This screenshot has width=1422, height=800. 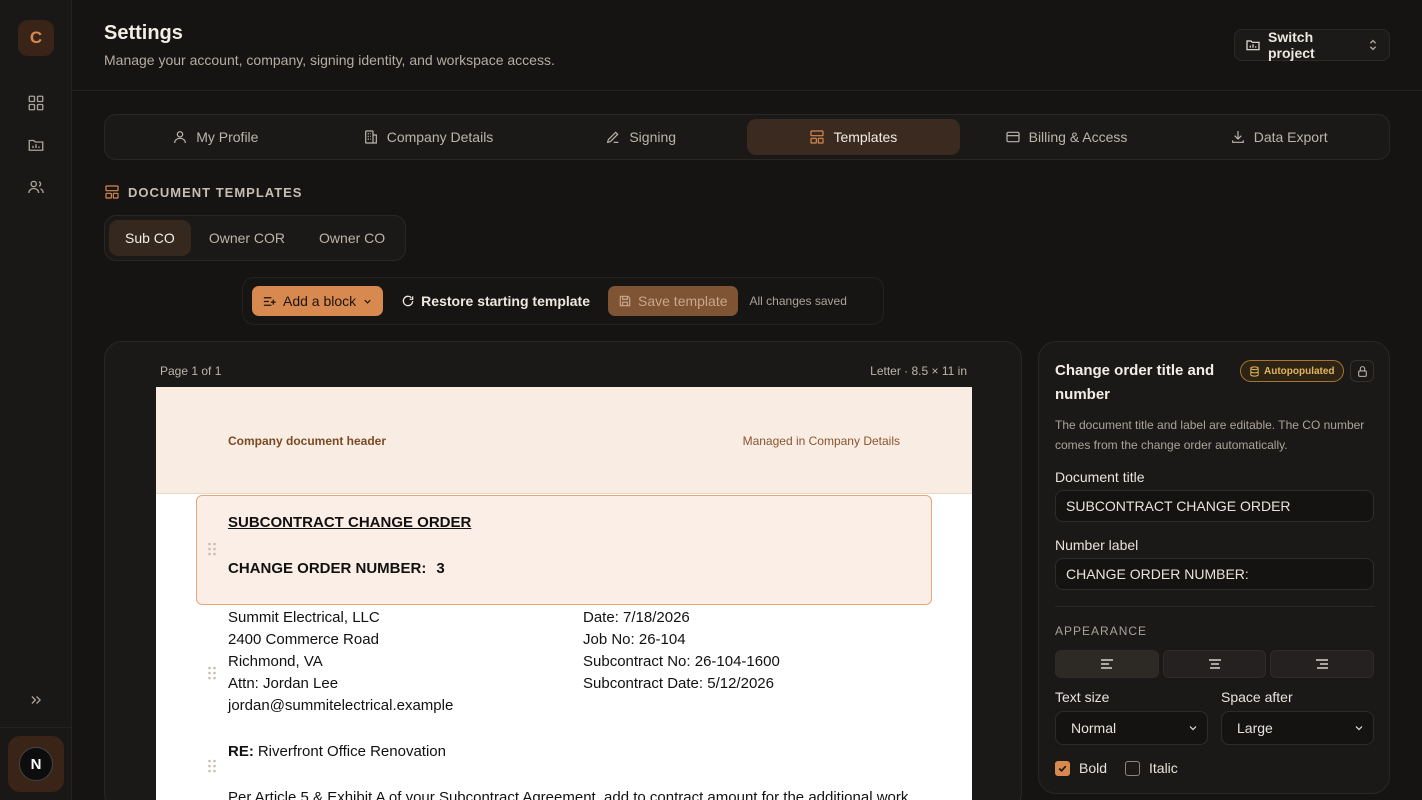 I want to click on italic-checkbox-row: Italic, so click(x=1151, y=768).